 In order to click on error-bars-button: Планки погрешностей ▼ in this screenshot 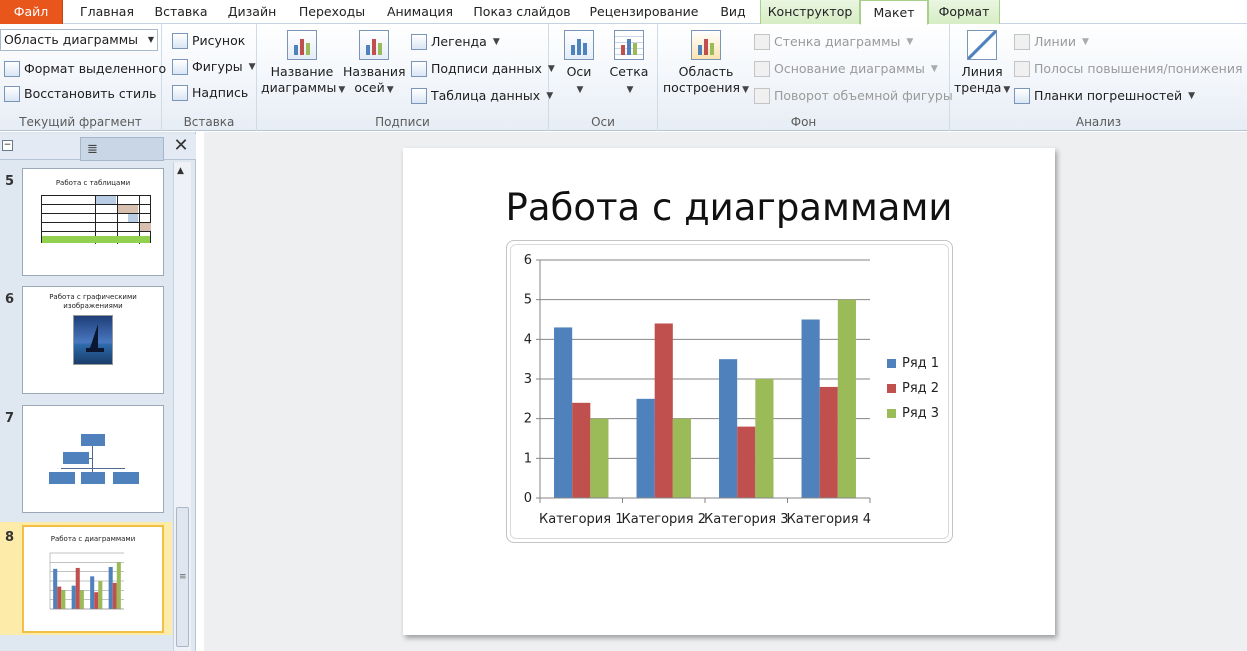, I will do `click(1104, 96)`.